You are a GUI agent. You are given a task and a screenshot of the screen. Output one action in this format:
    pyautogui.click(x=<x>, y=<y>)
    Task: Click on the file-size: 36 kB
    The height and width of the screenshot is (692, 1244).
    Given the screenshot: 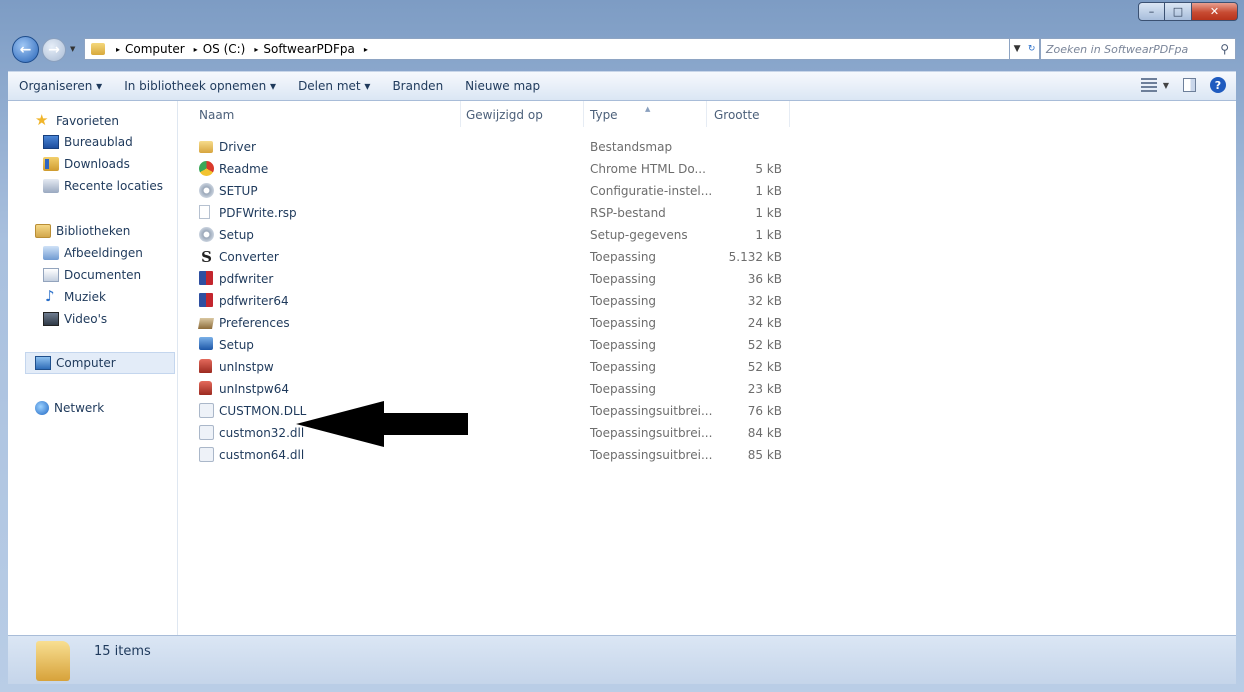 What is the action you would take?
    pyautogui.click(x=764, y=279)
    